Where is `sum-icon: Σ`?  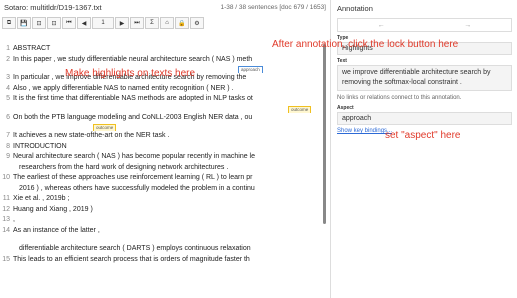 sum-icon: Σ is located at coordinates (152, 23).